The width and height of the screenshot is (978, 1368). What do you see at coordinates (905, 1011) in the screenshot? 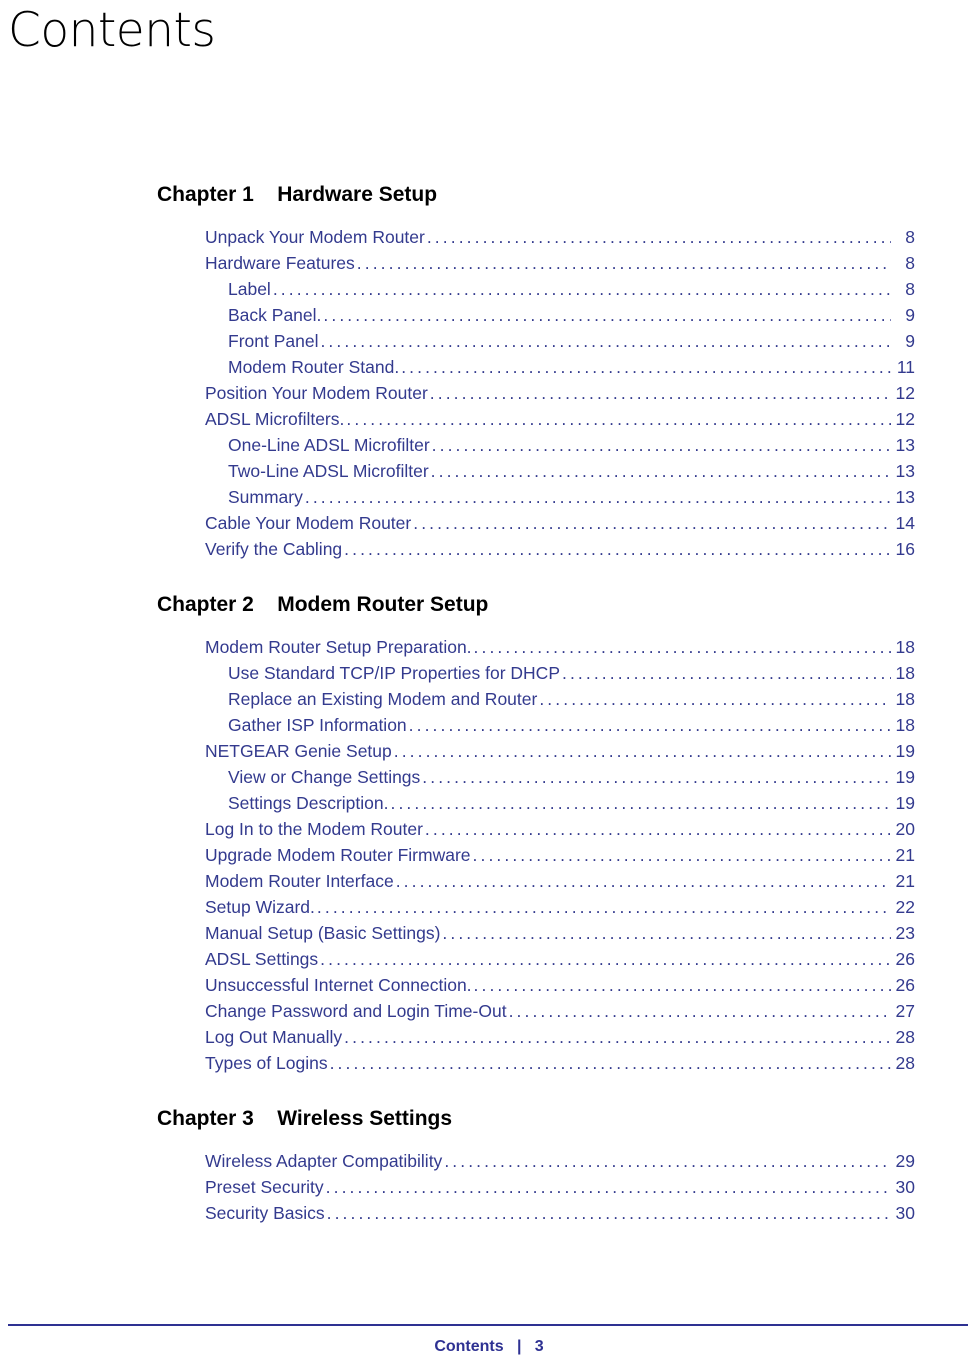
I see `toc-entry-page-number: 27` at bounding box center [905, 1011].